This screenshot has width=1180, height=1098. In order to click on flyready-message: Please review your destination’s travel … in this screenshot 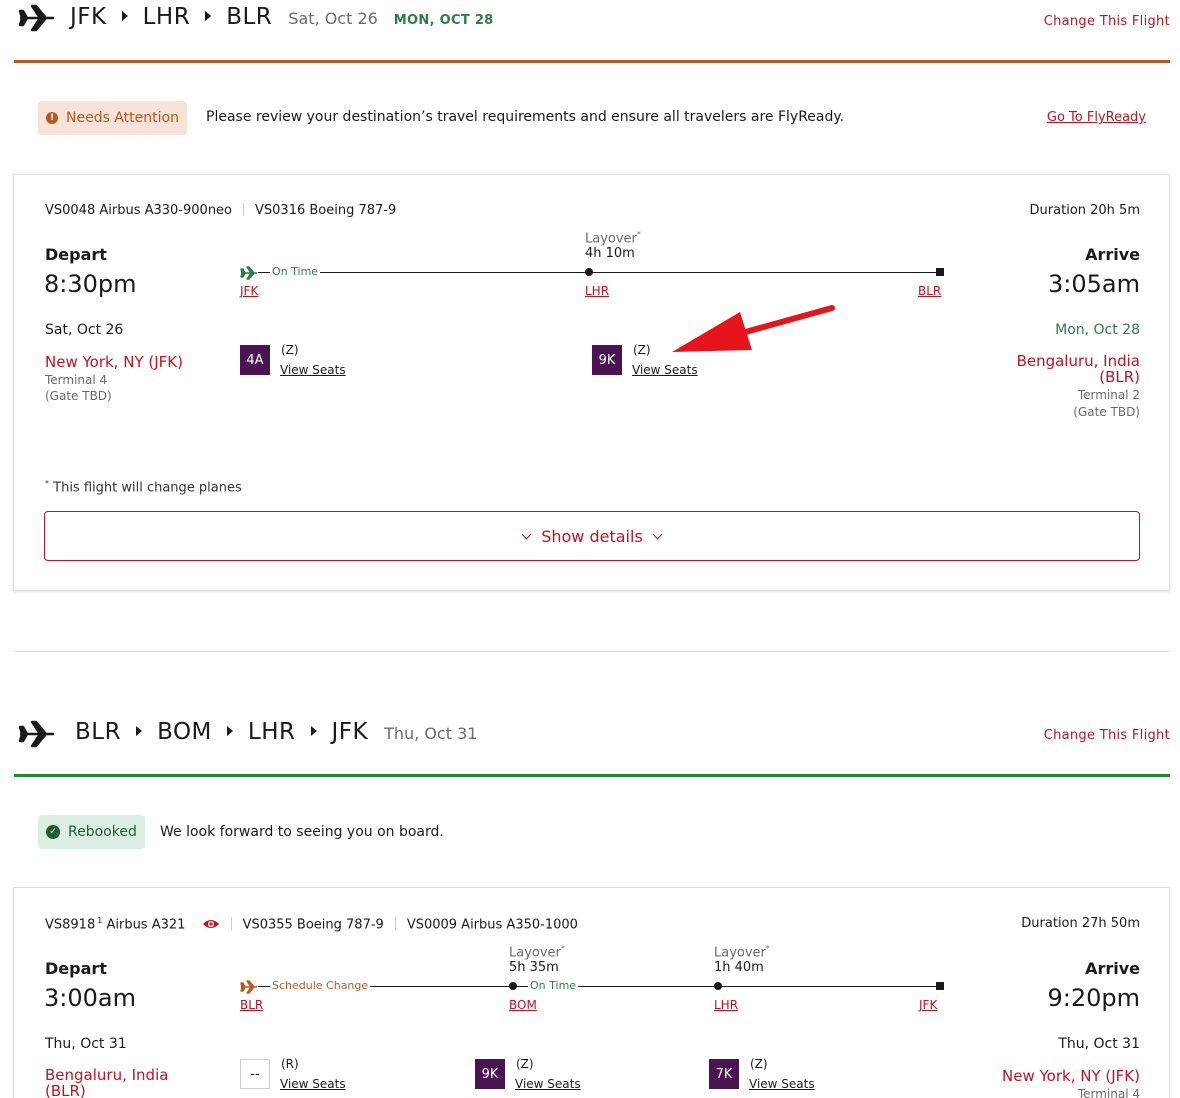, I will do `click(525, 117)`.